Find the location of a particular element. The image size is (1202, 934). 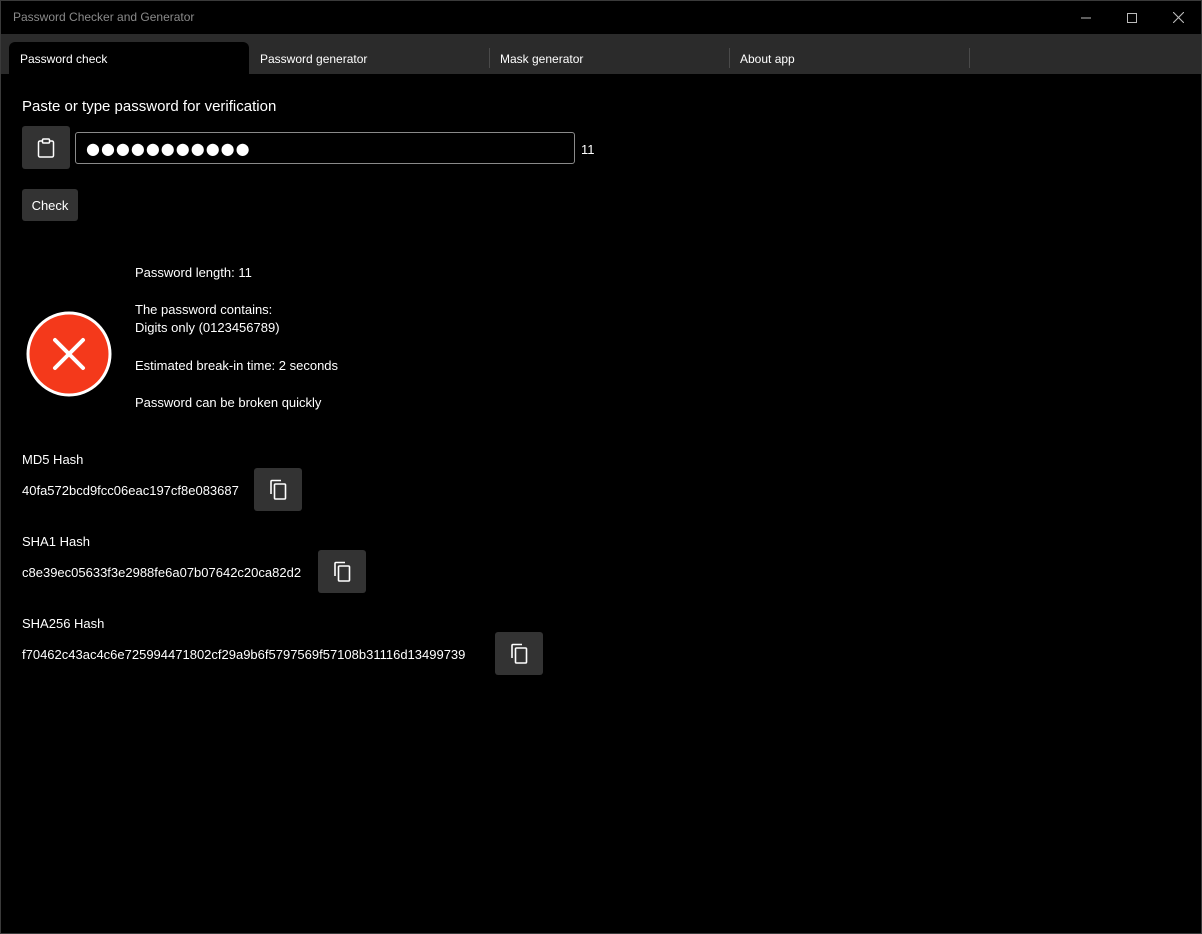

sha256-hash-label: SHA256 Hash is located at coordinates (63, 623).